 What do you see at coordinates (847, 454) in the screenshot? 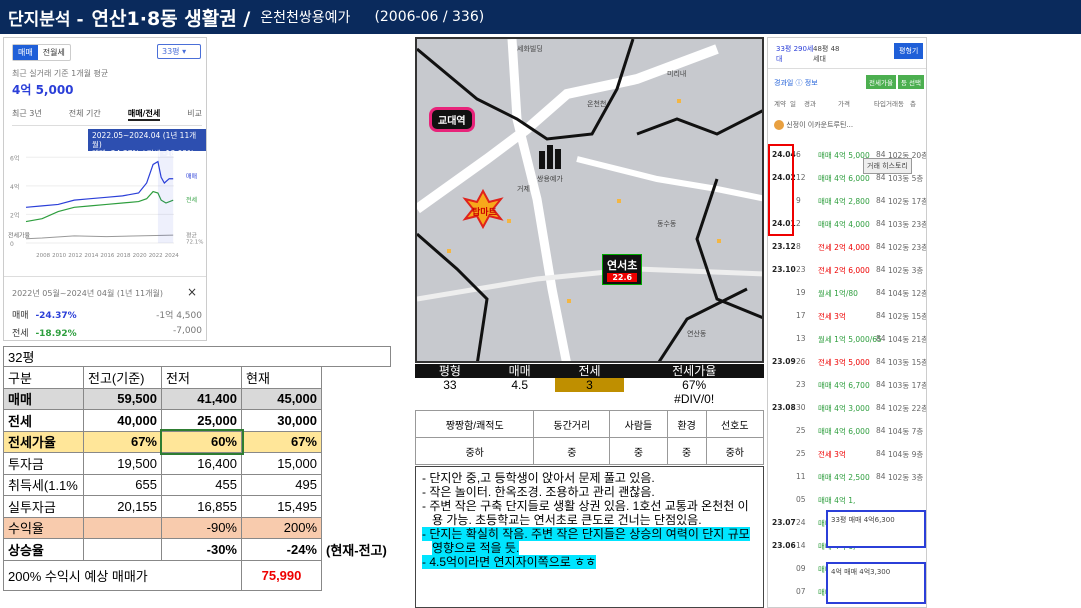
I see `table-row: 25 전세 3억 84 104동 9층` at bounding box center [847, 454].